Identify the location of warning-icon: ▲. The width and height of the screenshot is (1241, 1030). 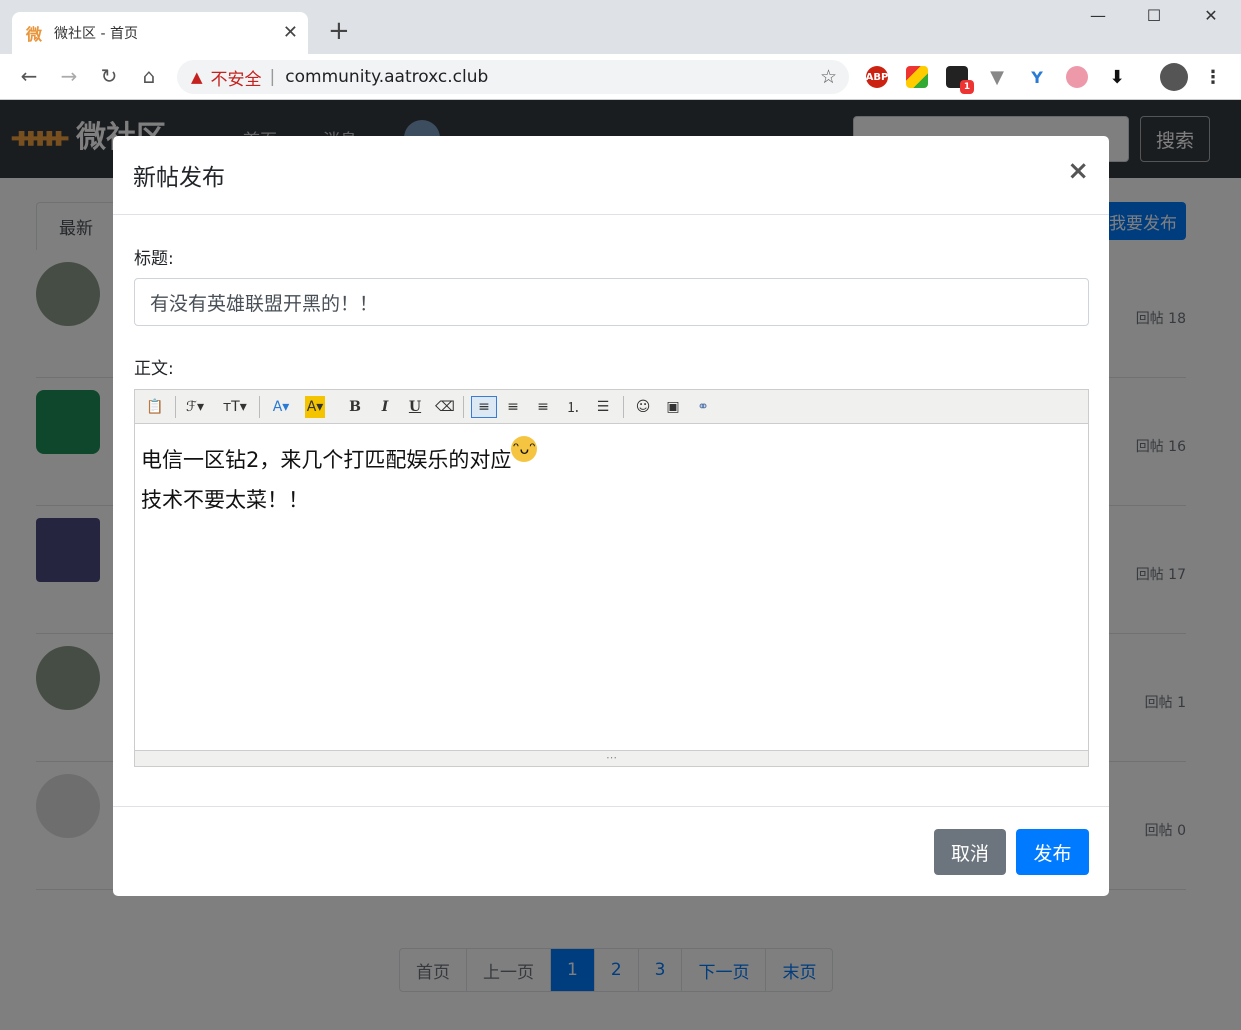
(197, 77).